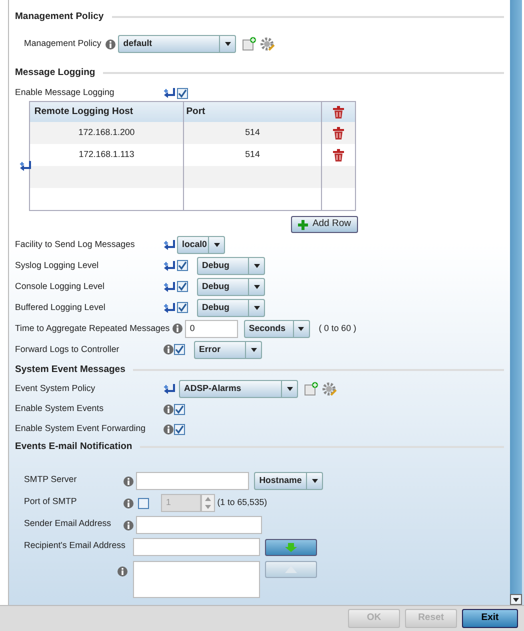 The width and height of the screenshot is (524, 631). I want to click on down-arrow-icon, so click(291, 547).